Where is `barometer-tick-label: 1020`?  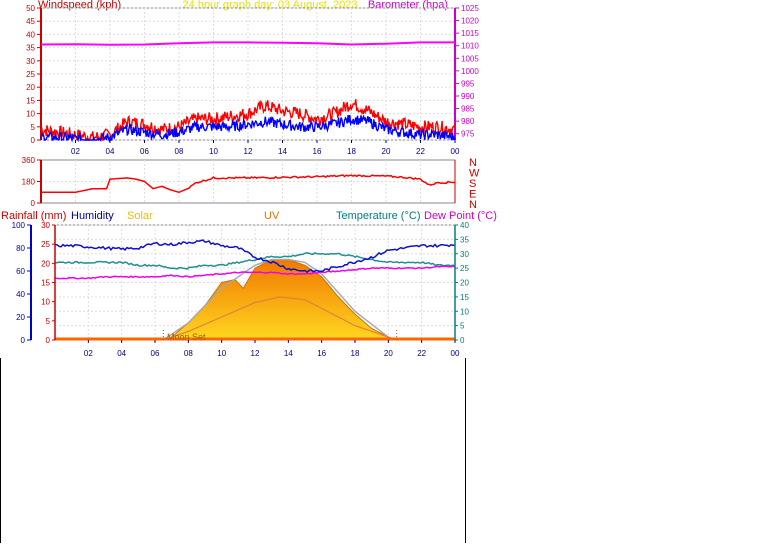 barometer-tick-label: 1020 is located at coordinates (470, 21).